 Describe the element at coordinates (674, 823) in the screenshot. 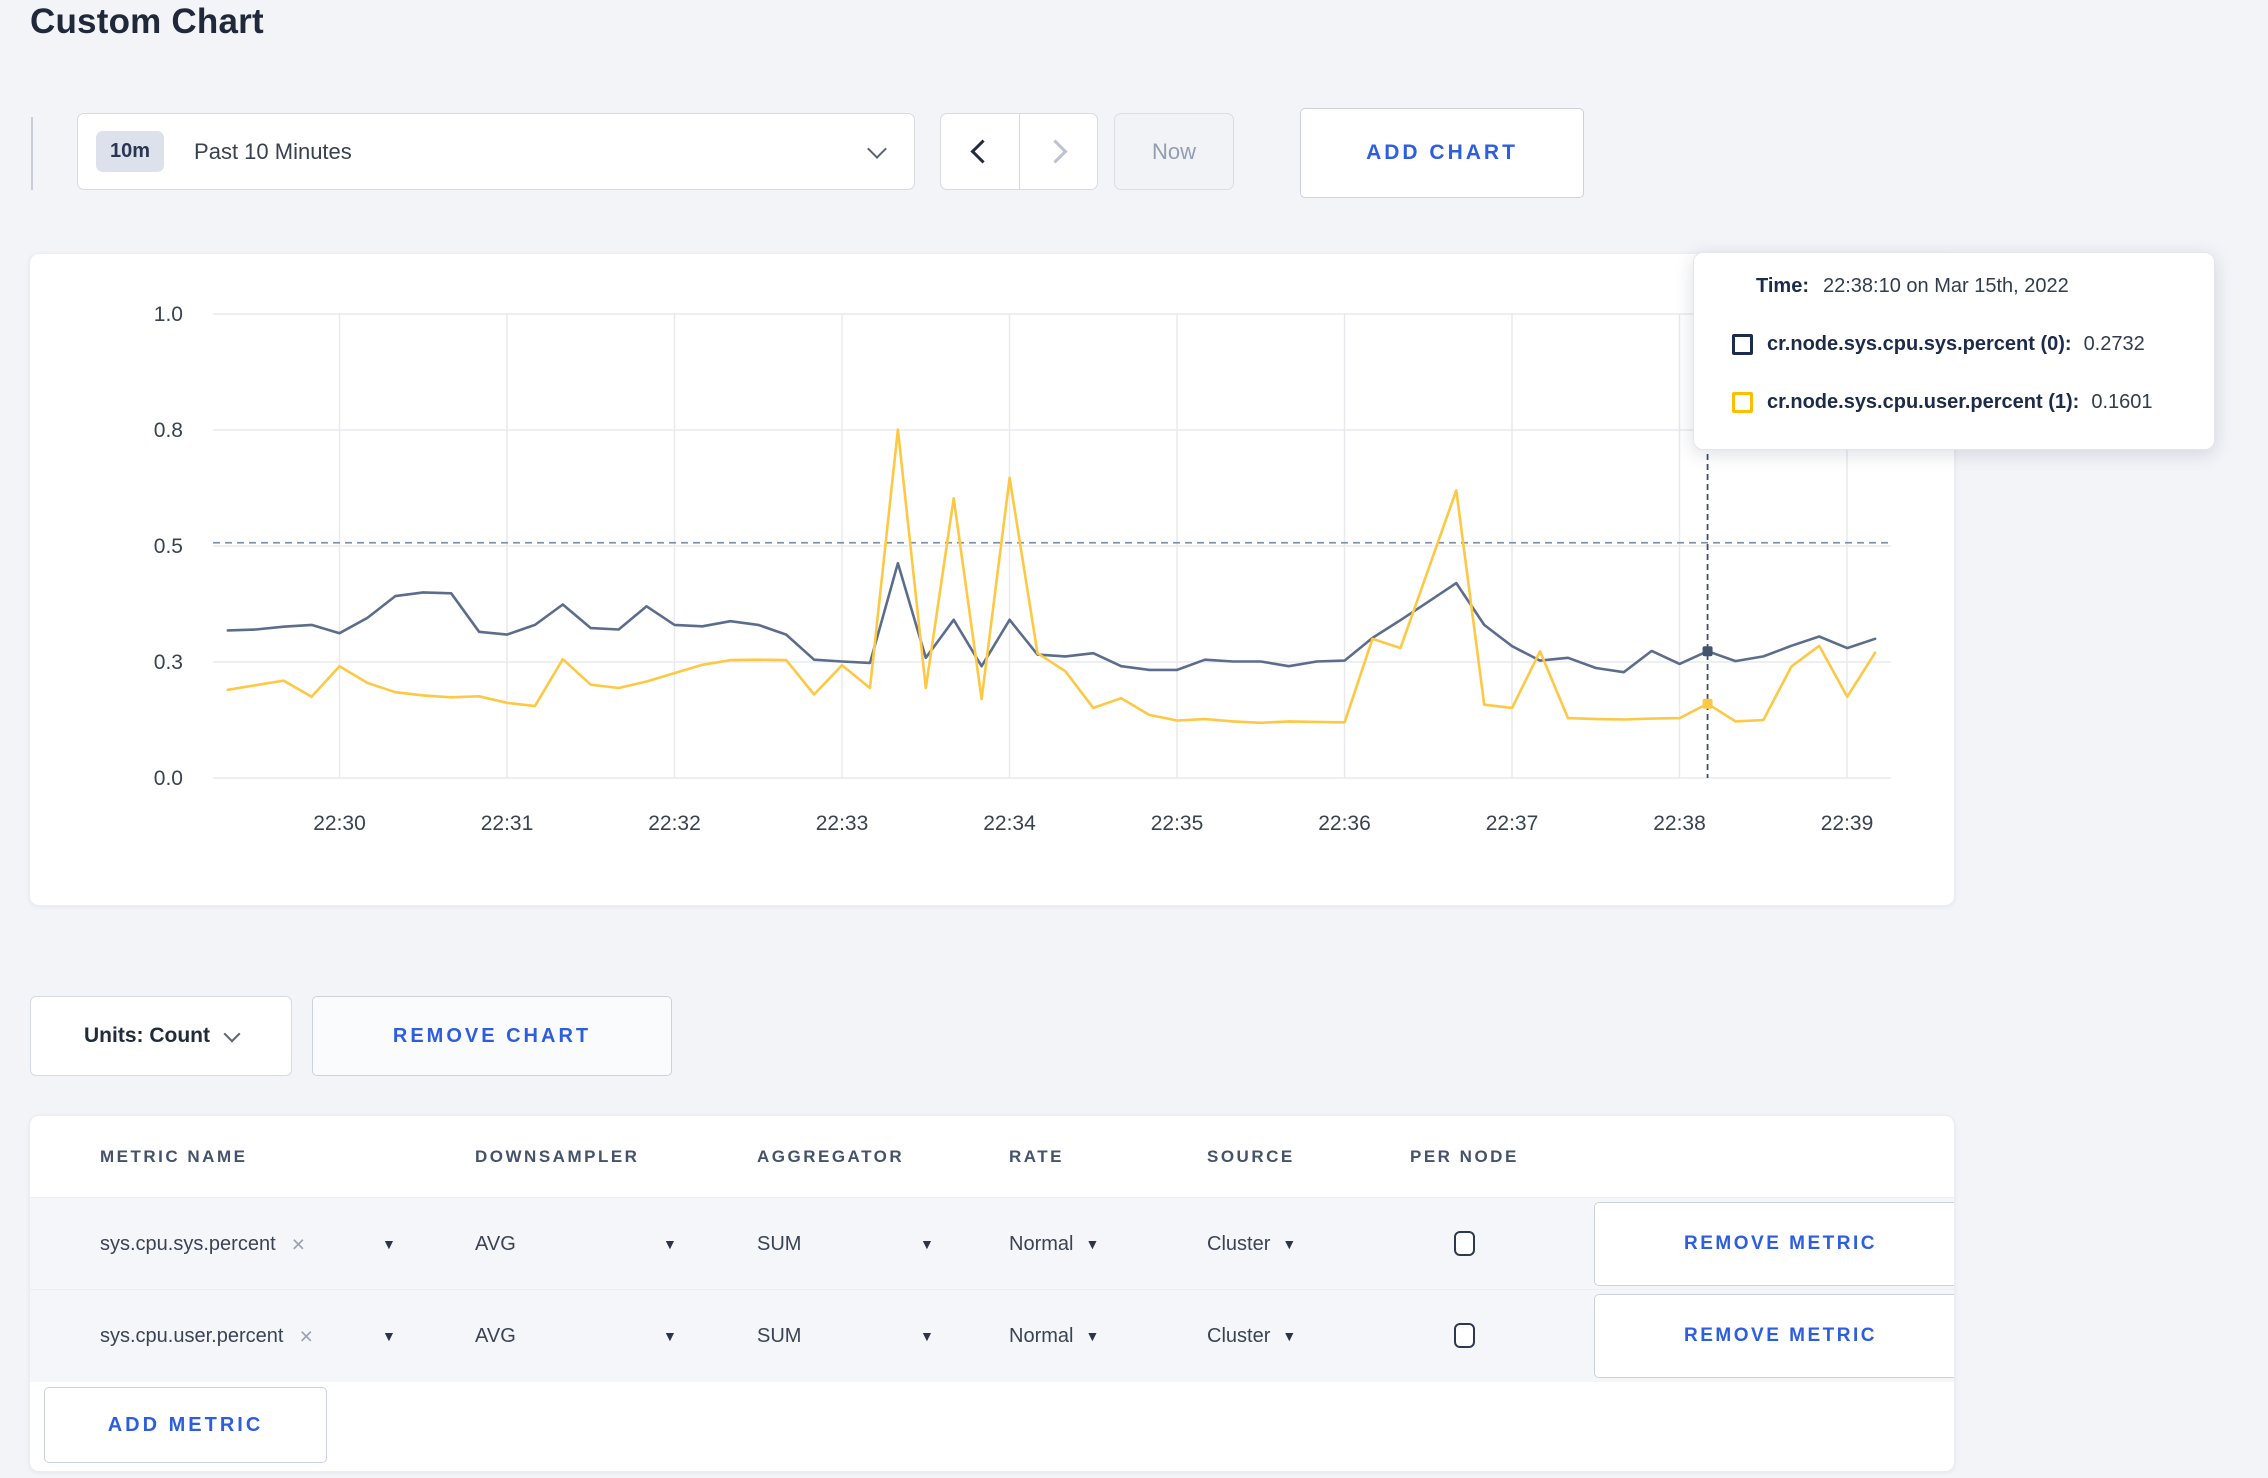

I see `svg-text: 22:32` at that location.